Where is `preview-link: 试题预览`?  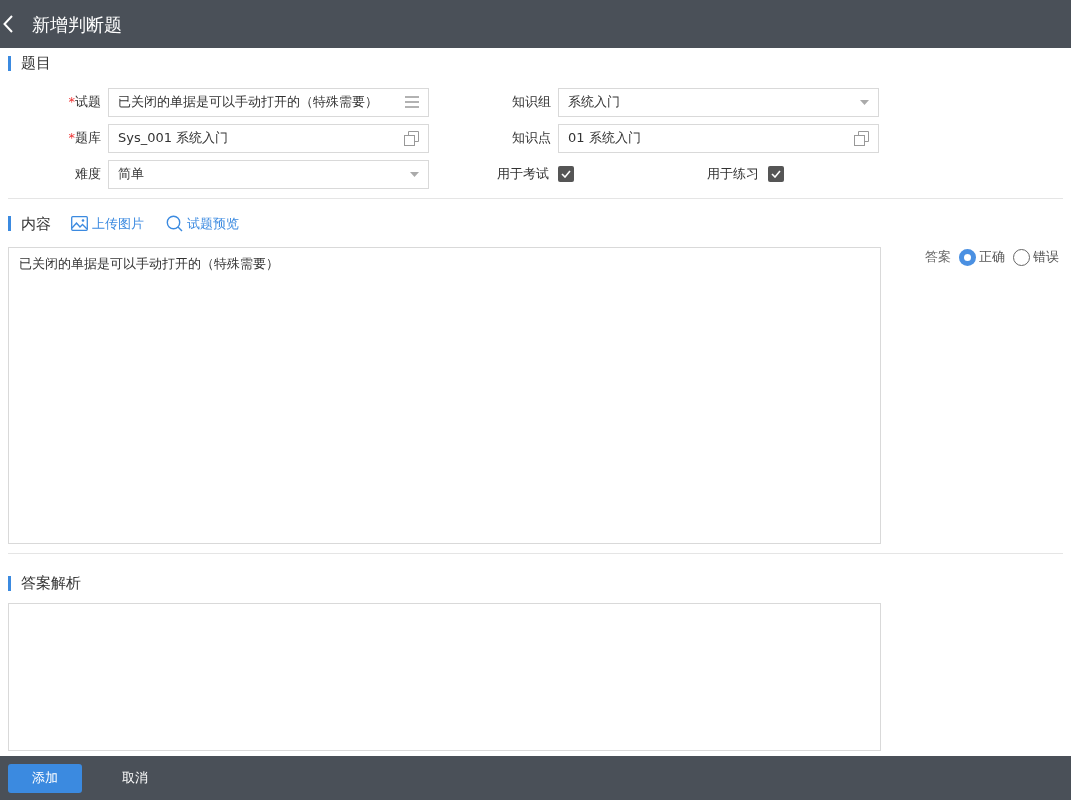
preview-link: 试题预览 is located at coordinates (202, 224).